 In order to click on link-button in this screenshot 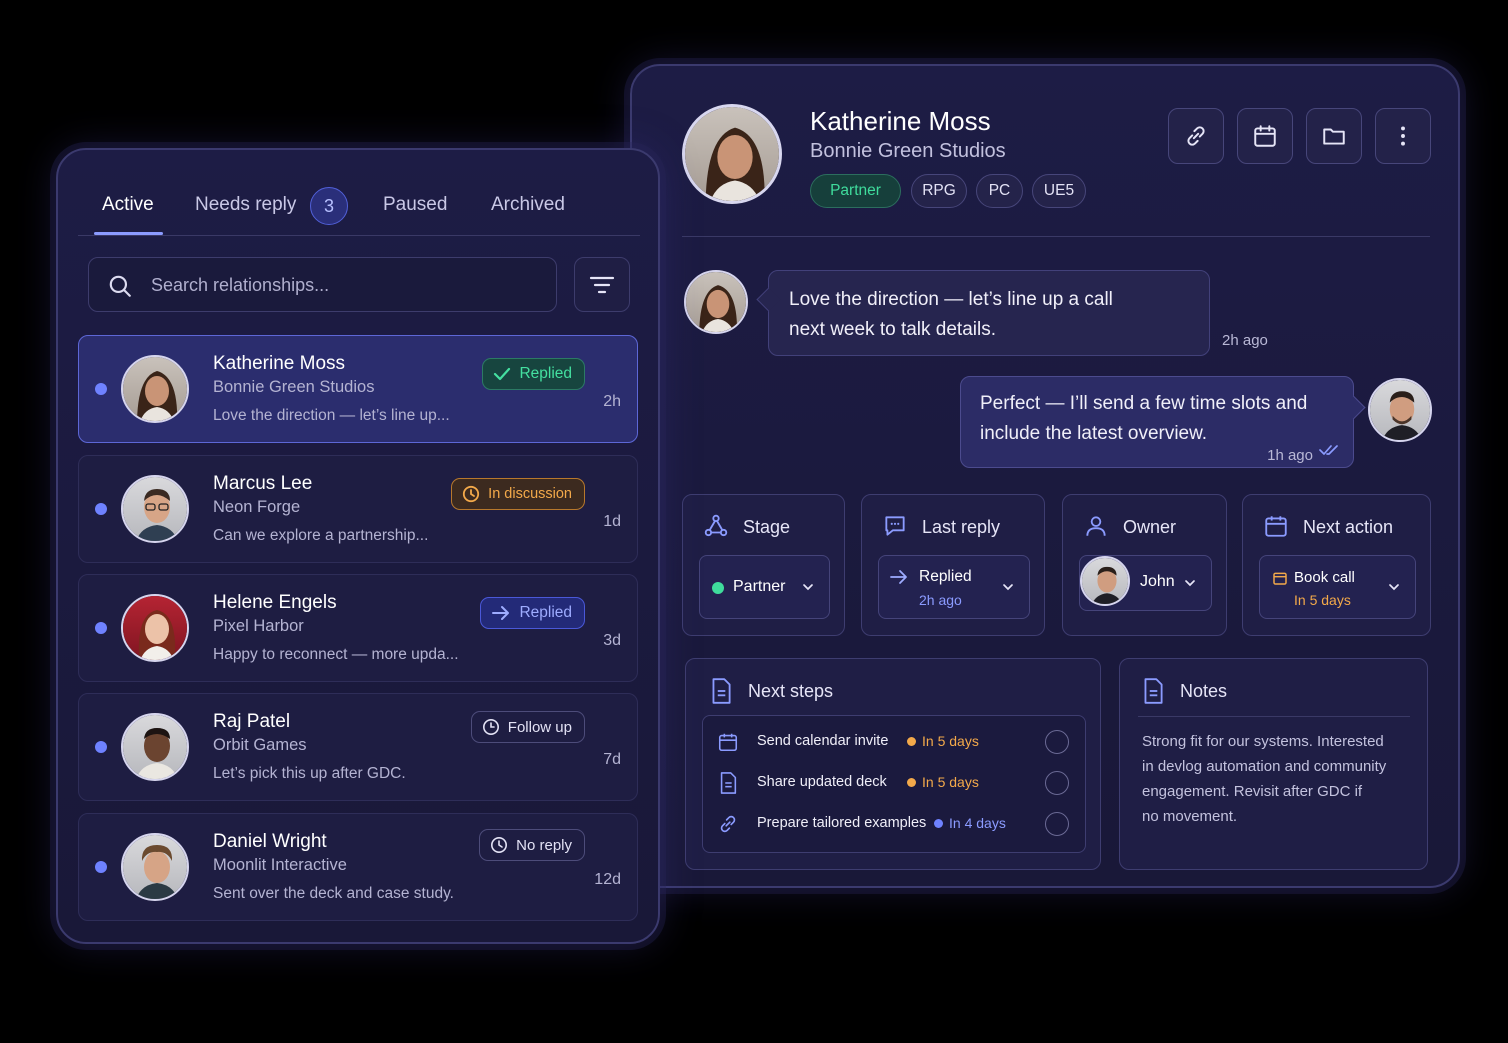, I will do `click(1196, 136)`.